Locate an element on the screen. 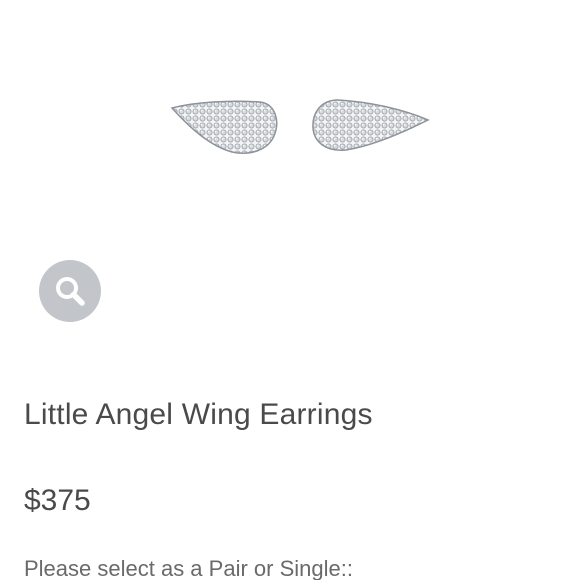 This screenshot has height=580, width=580. product-price: $375 is located at coordinates (57, 500).